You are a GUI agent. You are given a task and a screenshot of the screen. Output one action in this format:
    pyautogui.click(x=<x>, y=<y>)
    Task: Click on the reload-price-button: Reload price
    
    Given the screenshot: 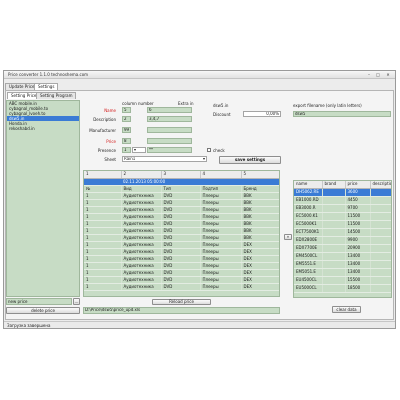 What is the action you would take?
    pyautogui.click(x=181, y=302)
    